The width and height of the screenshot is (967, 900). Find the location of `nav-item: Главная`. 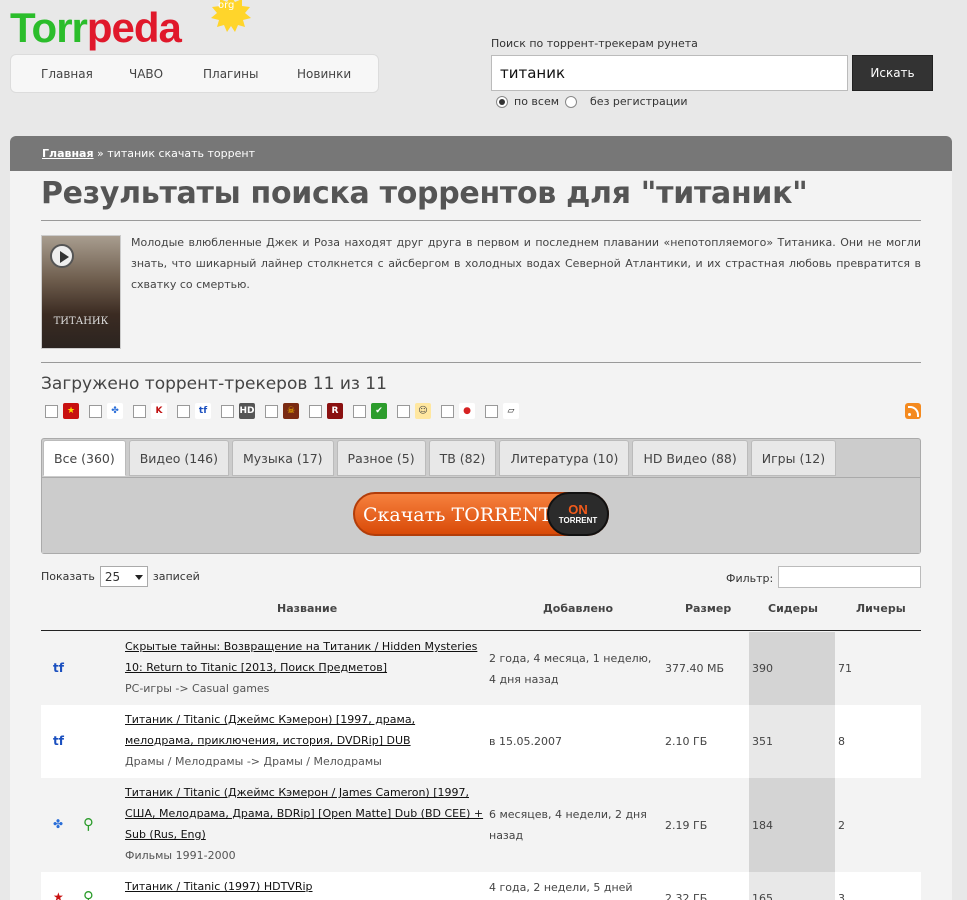

nav-item: Главная is located at coordinates (67, 74).